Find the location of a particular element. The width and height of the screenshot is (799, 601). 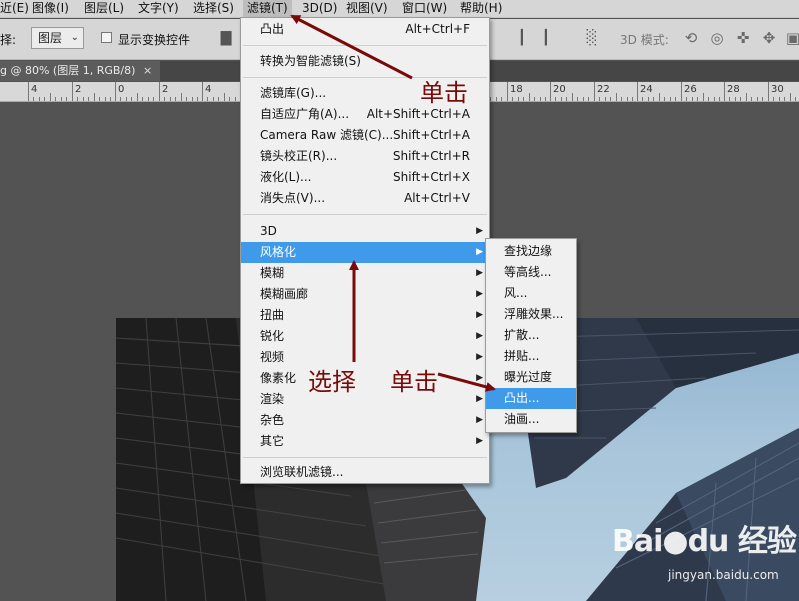

annotation-click-right: 单击 is located at coordinates (414, 382).